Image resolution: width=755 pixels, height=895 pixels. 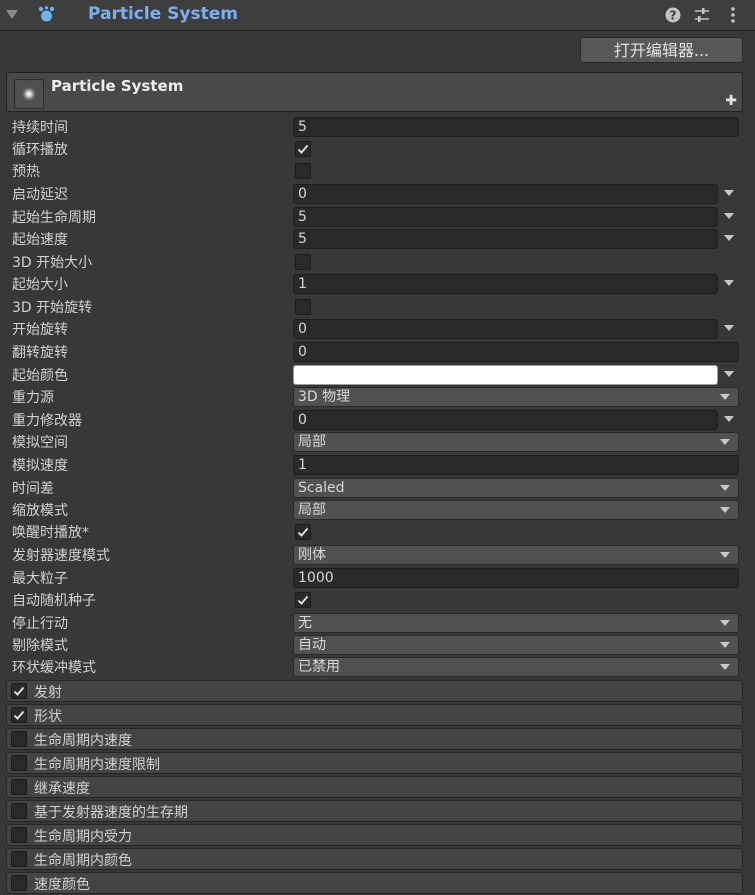 What do you see at coordinates (324, 397) in the screenshot?
I see `gravity-source-value: 3D 物理` at bounding box center [324, 397].